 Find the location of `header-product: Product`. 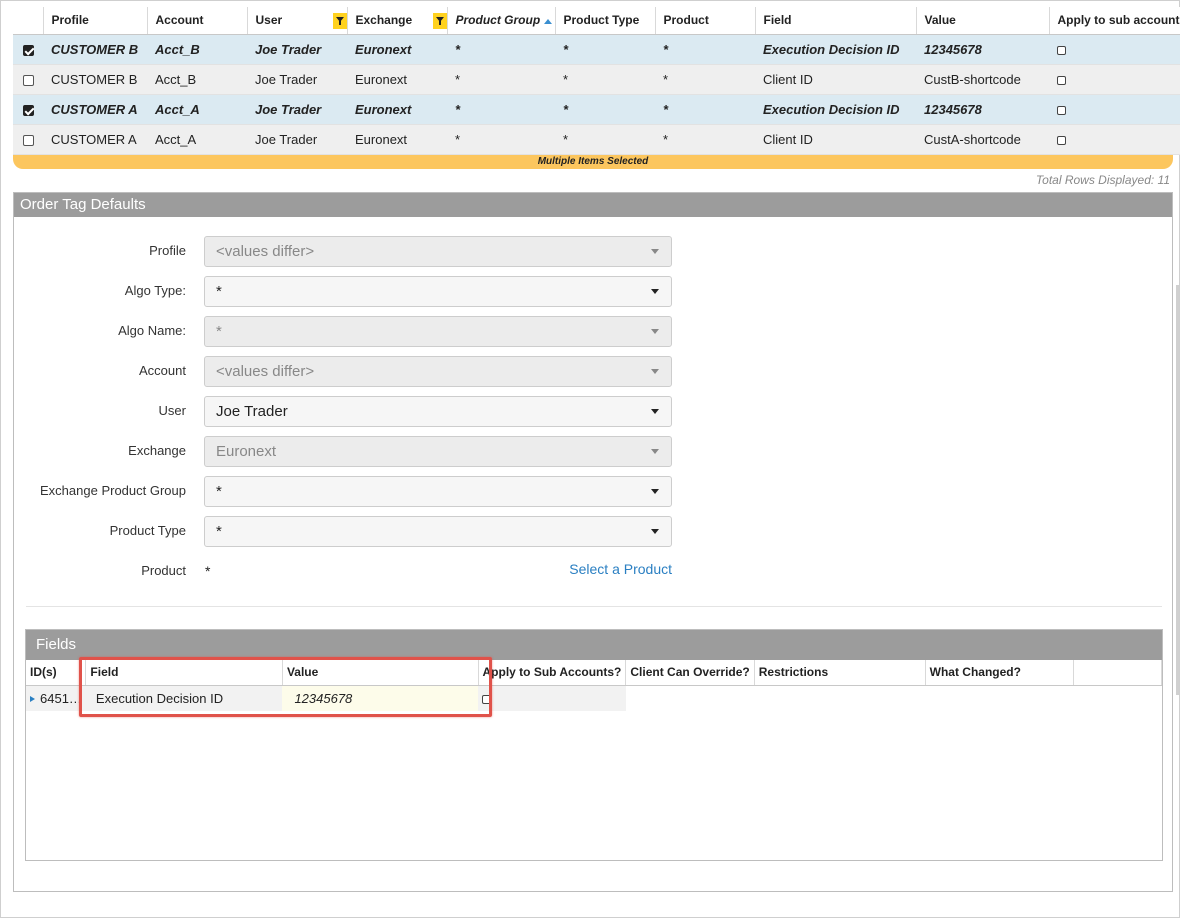

header-product: Product is located at coordinates (705, 21).